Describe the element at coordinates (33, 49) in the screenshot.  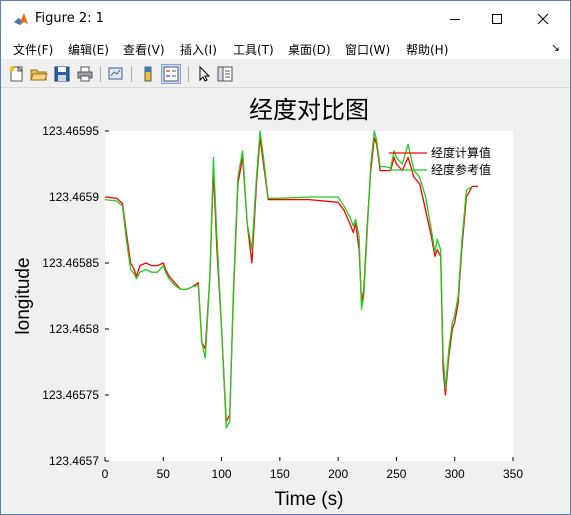
I see `menu-file: 文件(F)` at that location.